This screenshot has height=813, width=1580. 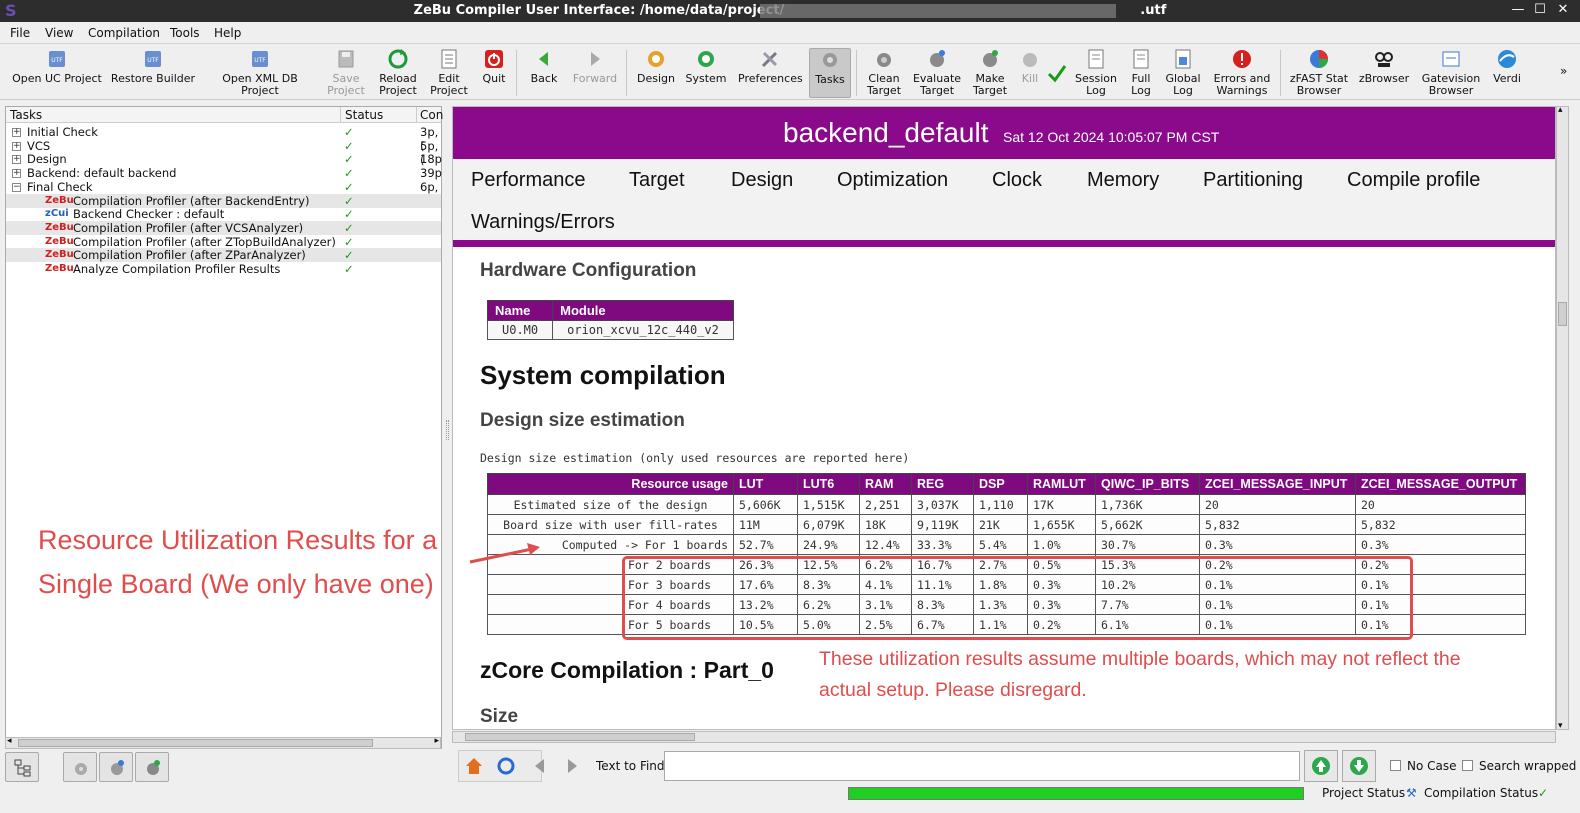 I want to click on no-case-checkbox, so click(x=1395, y=765).